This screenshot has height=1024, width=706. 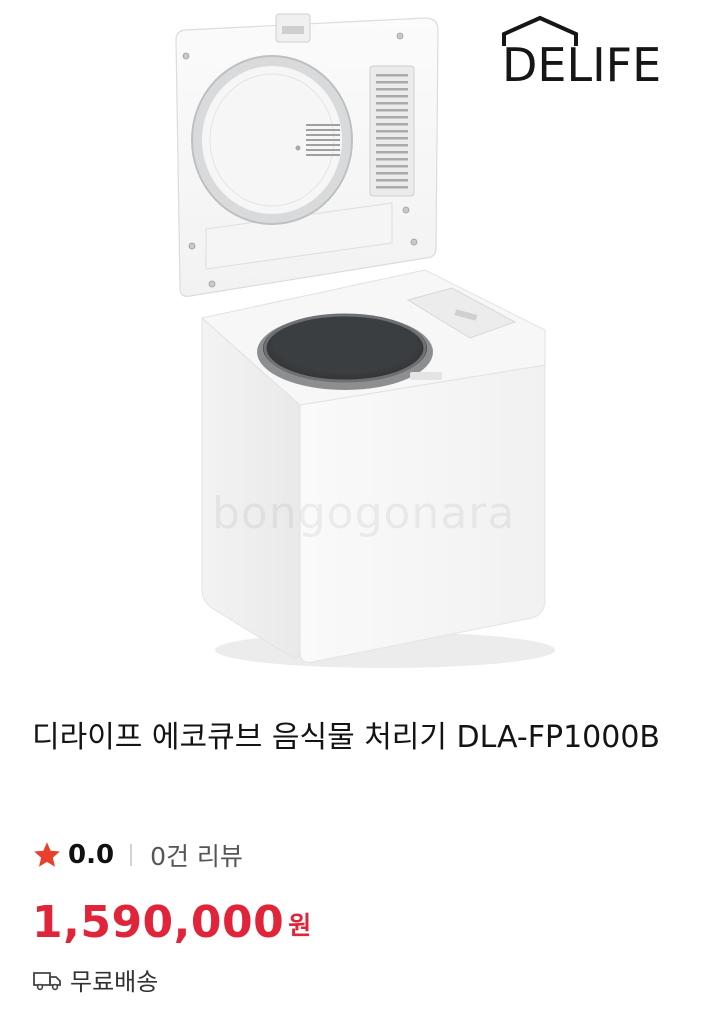 What do you see at coordinates (131, 855) in the screenshot?
I see `divider` at bounding box center [131, 855].